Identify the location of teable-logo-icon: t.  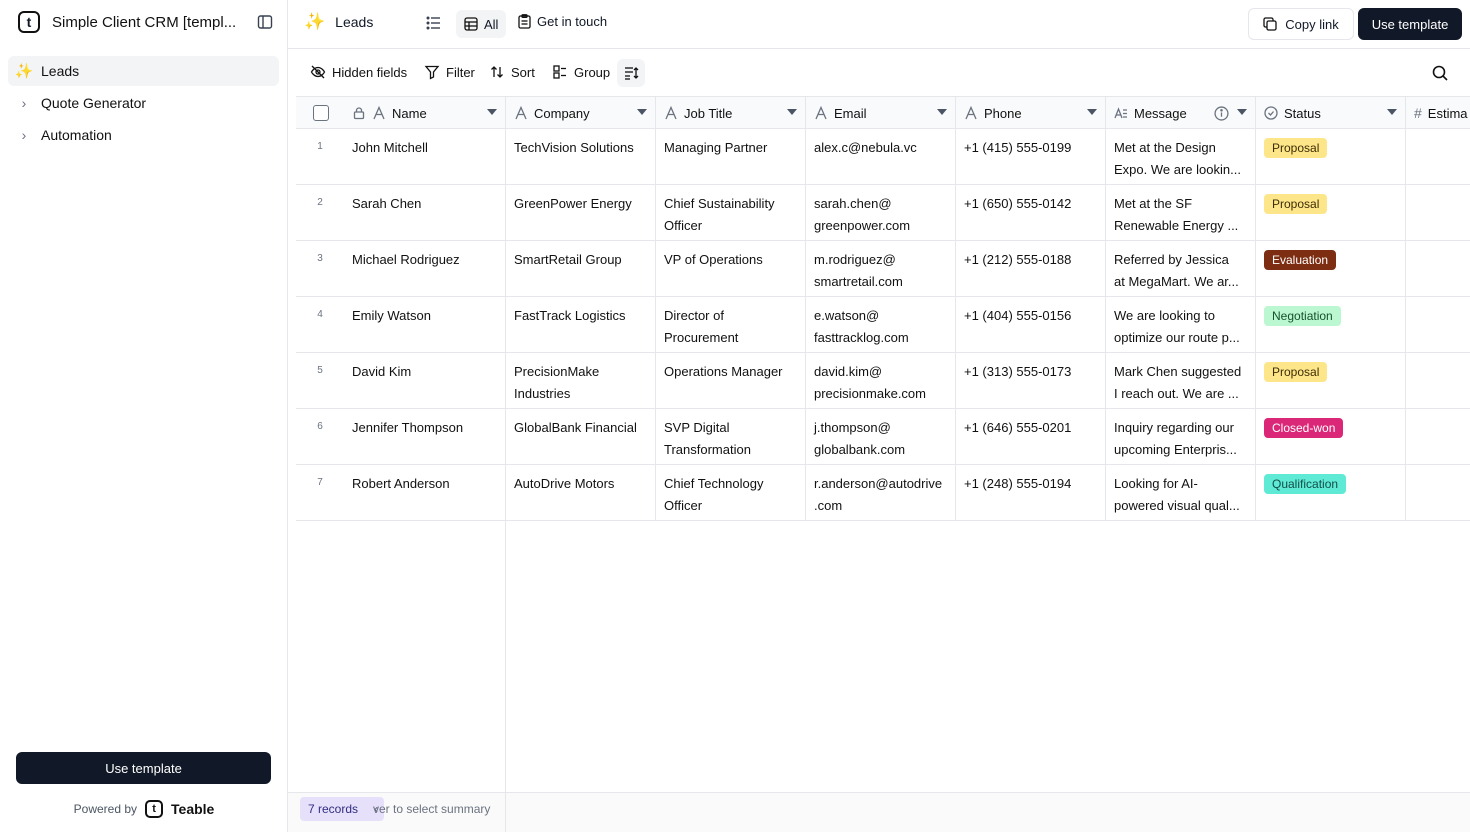
(29, 22).